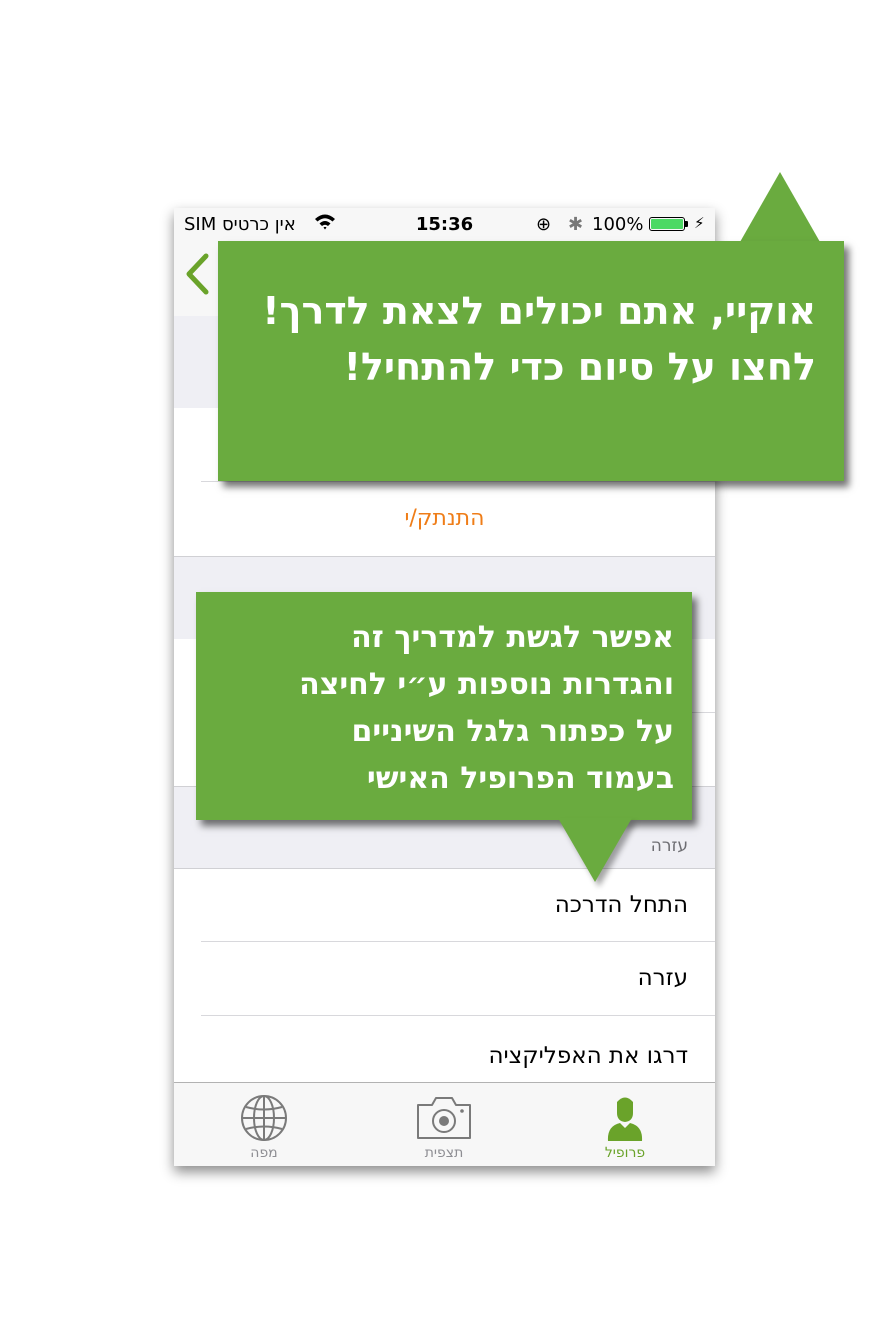 The width and height of the screenshot is (888, 1333). What do you see at coordinates (444, 225) in the screenshot?
I see `status-bar: SIM אין כרטיס 15:36 ⊕ ✱ 100% ⚡` at bounding box center [444, 225].